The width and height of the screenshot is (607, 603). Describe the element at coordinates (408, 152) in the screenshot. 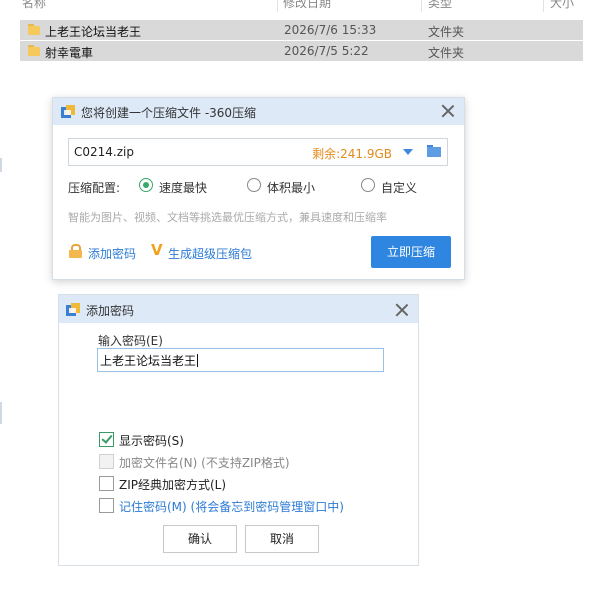

I see `chevron-down-icon` at that location.